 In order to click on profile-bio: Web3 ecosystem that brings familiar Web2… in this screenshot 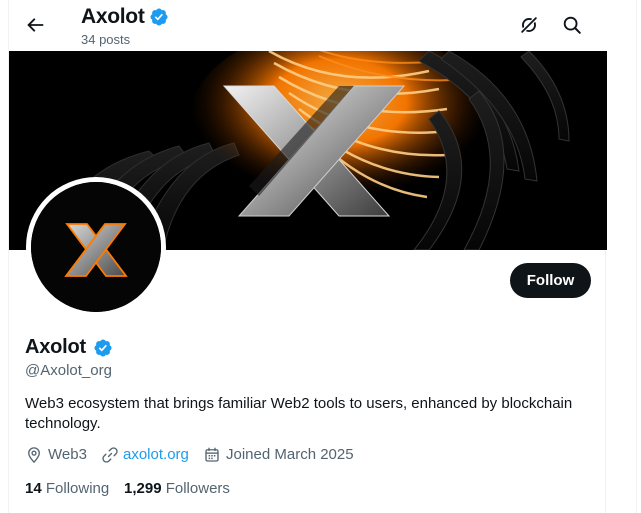, I will do `click(299, 413)`.